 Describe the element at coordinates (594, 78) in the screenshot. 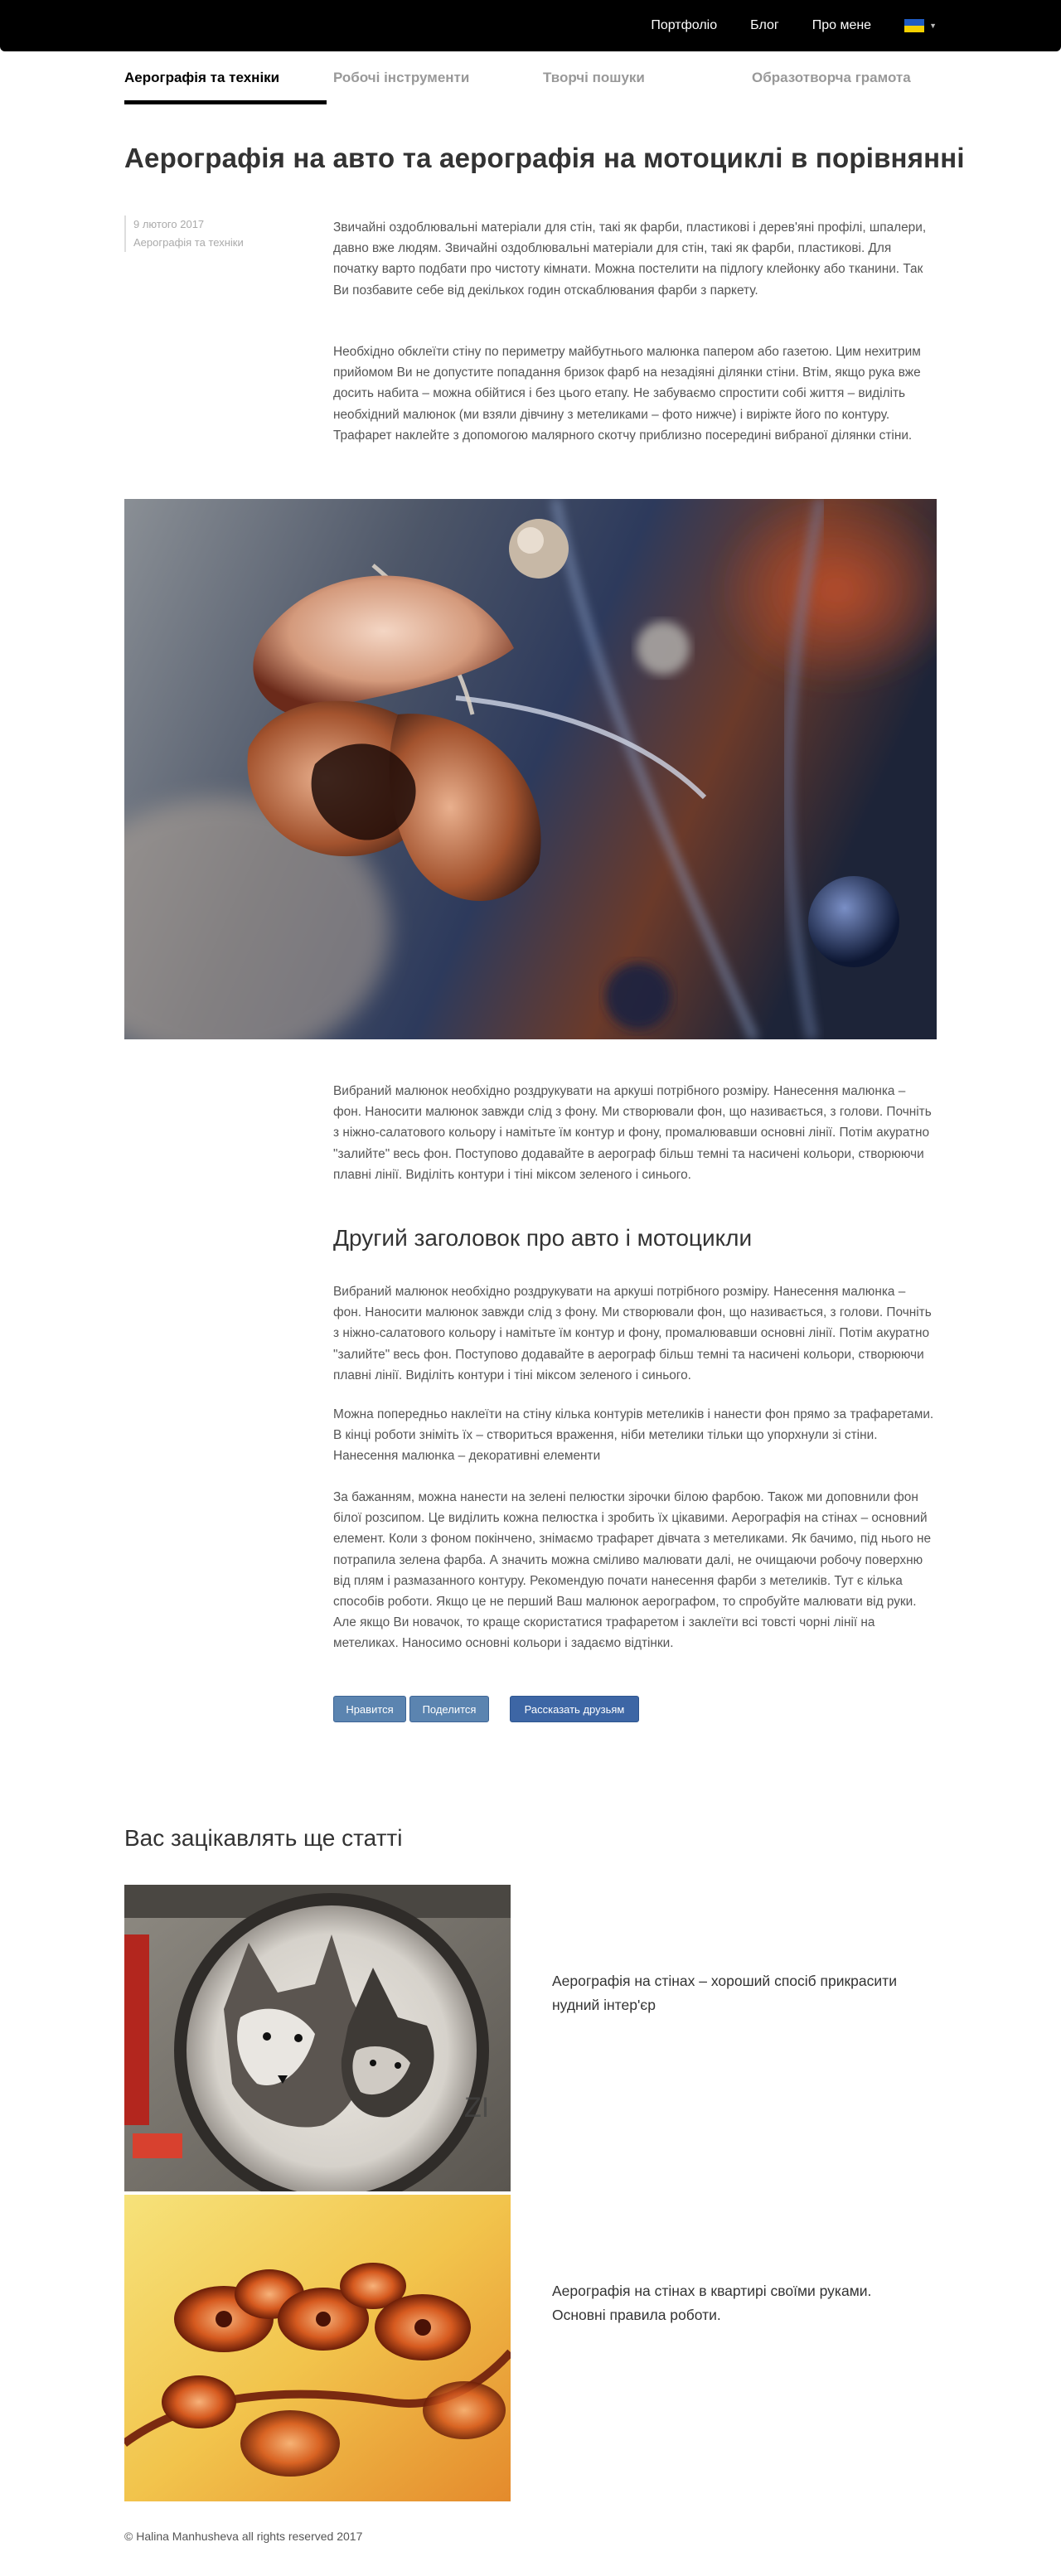

I see `tab-creative-search: Творчі пошуки` at that location.